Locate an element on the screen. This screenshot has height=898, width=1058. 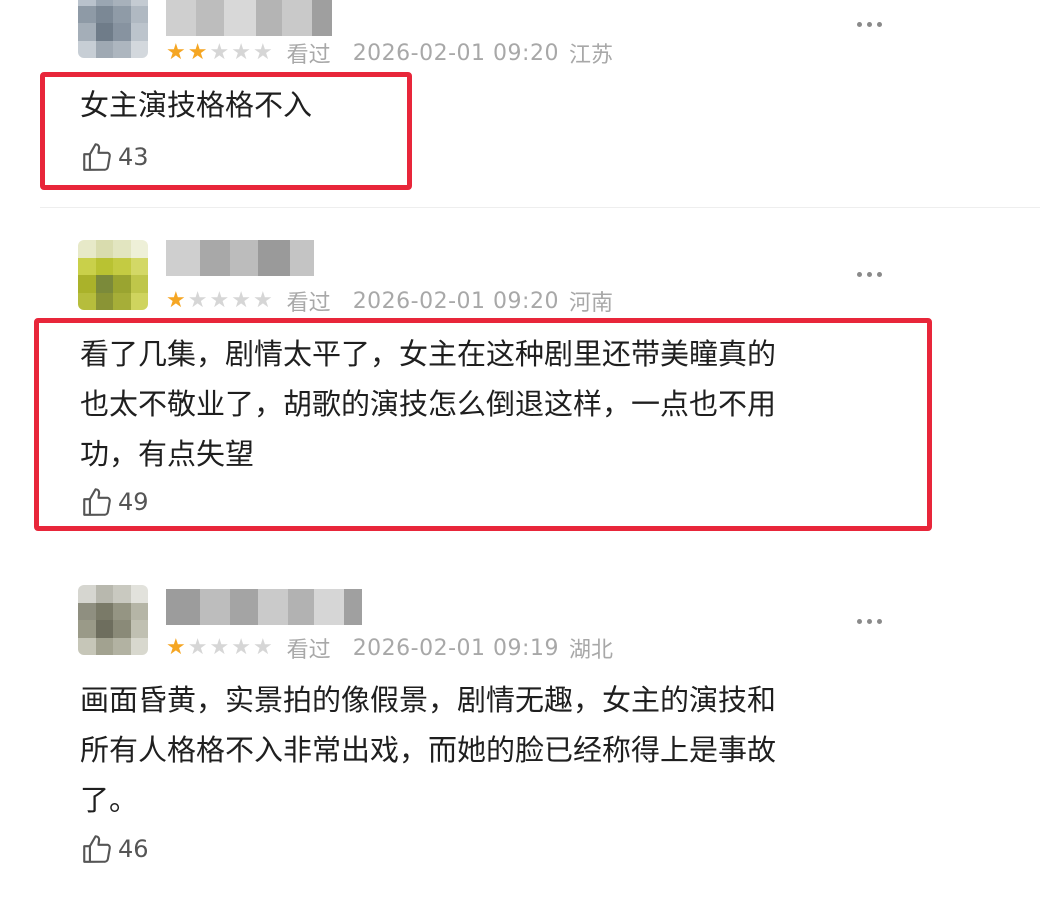
comment-meta: ★ ★ ★ ★ ★ 看过 2026-02-01 09:20 江苏 is located at coordinates (389, 53).